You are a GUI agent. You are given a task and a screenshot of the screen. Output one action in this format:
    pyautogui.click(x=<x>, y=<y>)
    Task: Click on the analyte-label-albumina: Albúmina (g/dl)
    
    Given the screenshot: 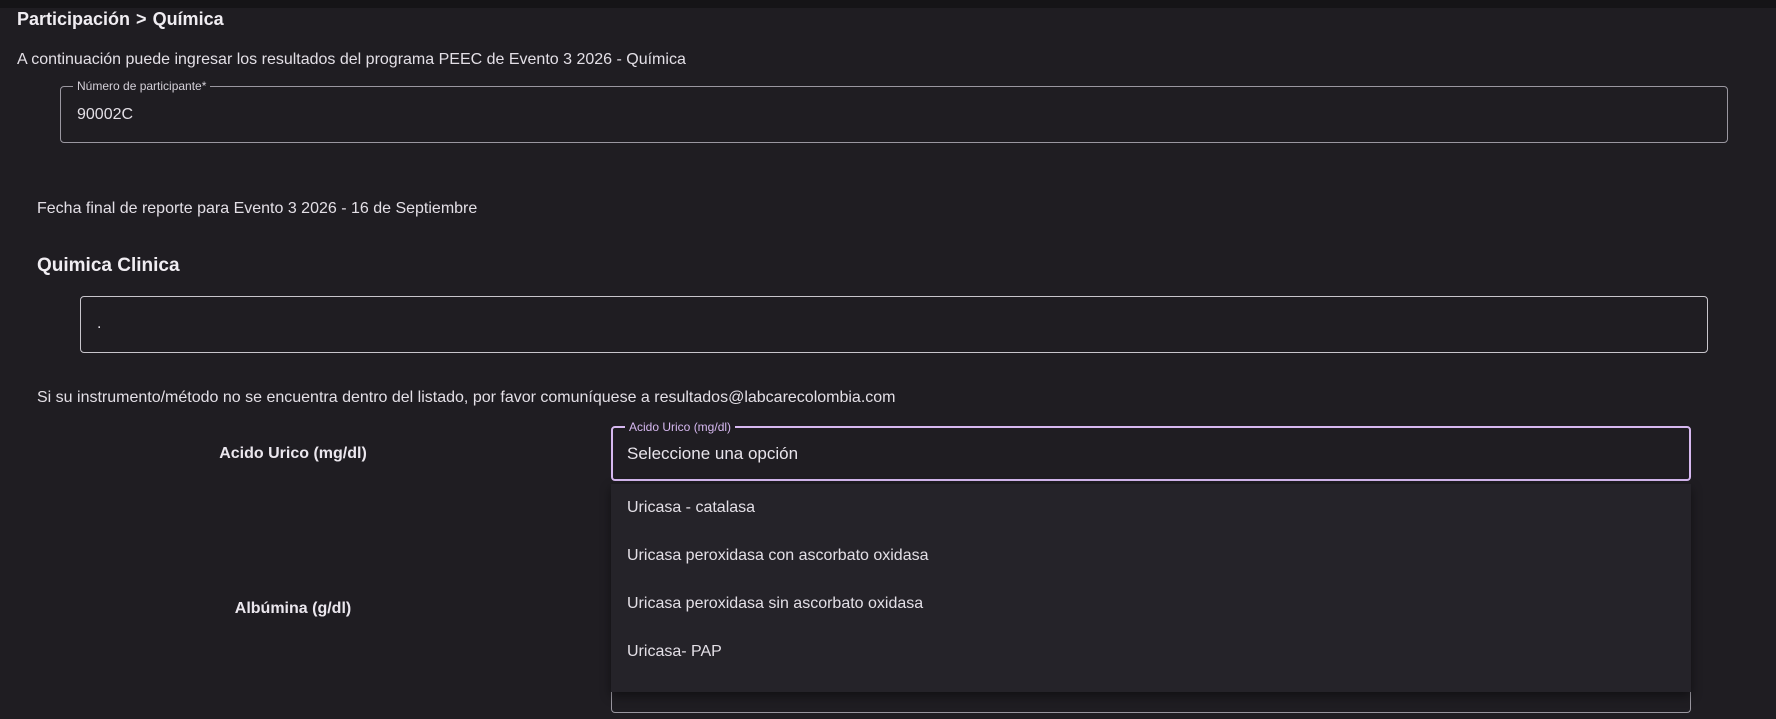 What is the action you would take?
    pyautogui.click(x=293, y=608)
    